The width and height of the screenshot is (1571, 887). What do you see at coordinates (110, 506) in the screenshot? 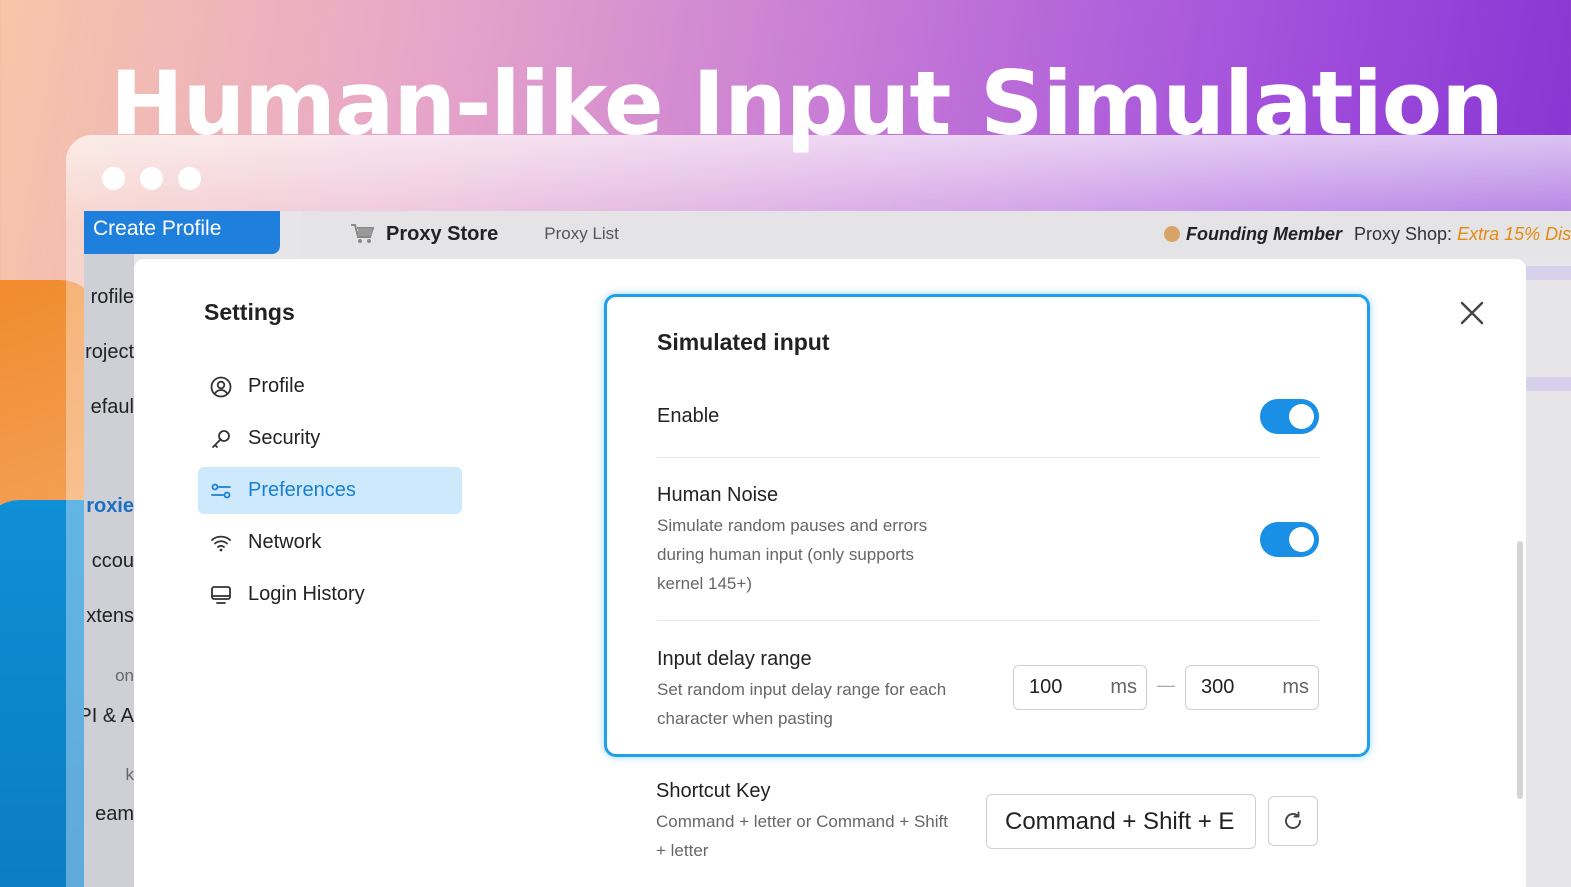
I see `nav-item-proxies: roxie` at bounding box center [110, 506].